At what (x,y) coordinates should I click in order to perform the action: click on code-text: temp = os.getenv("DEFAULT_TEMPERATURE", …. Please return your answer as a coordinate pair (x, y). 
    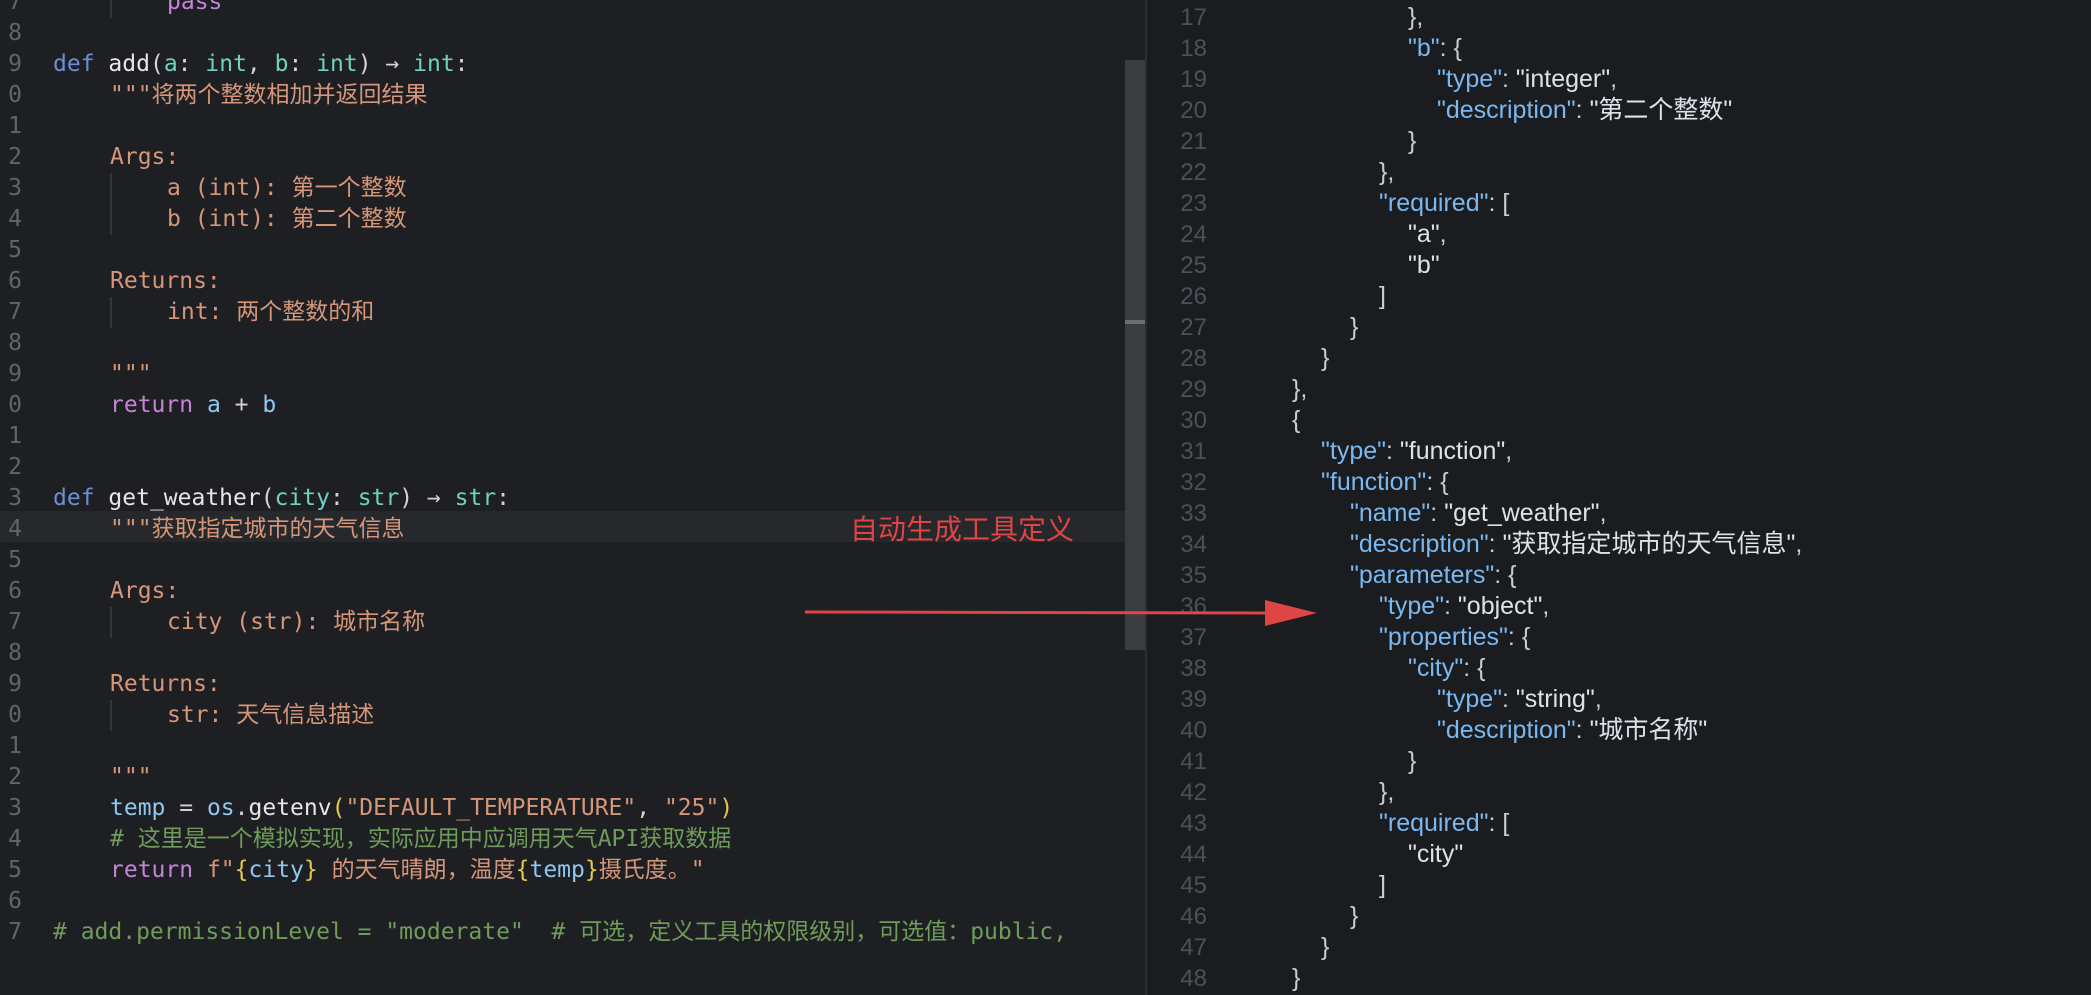
    Looking at the image, I should click on (422, 808).